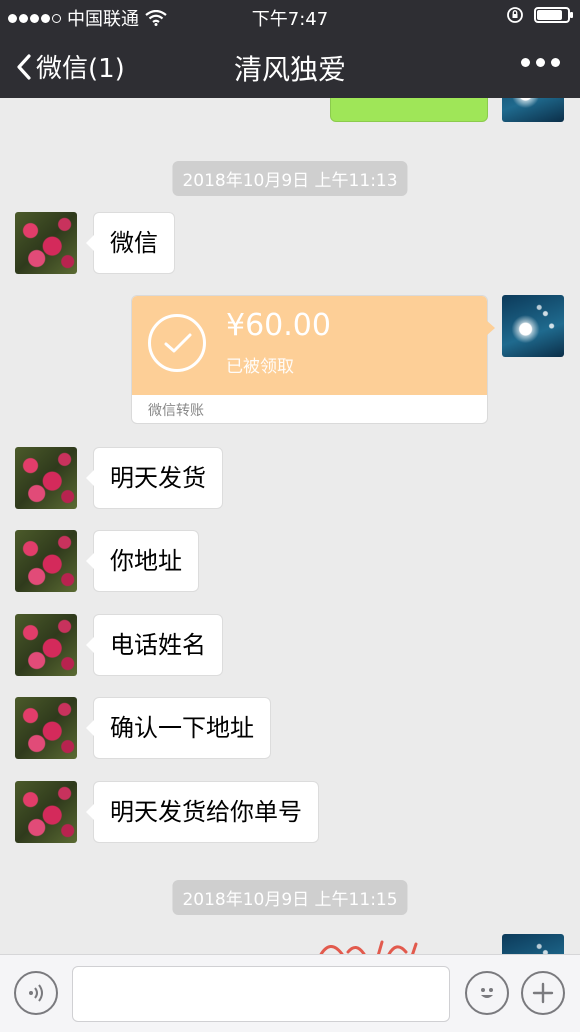 The image size is (580, 1032). What do you see at coordinates (176, 411) in the screenshot?
I see `transfer-label: 微信转账` at bounding box center [176, 411].